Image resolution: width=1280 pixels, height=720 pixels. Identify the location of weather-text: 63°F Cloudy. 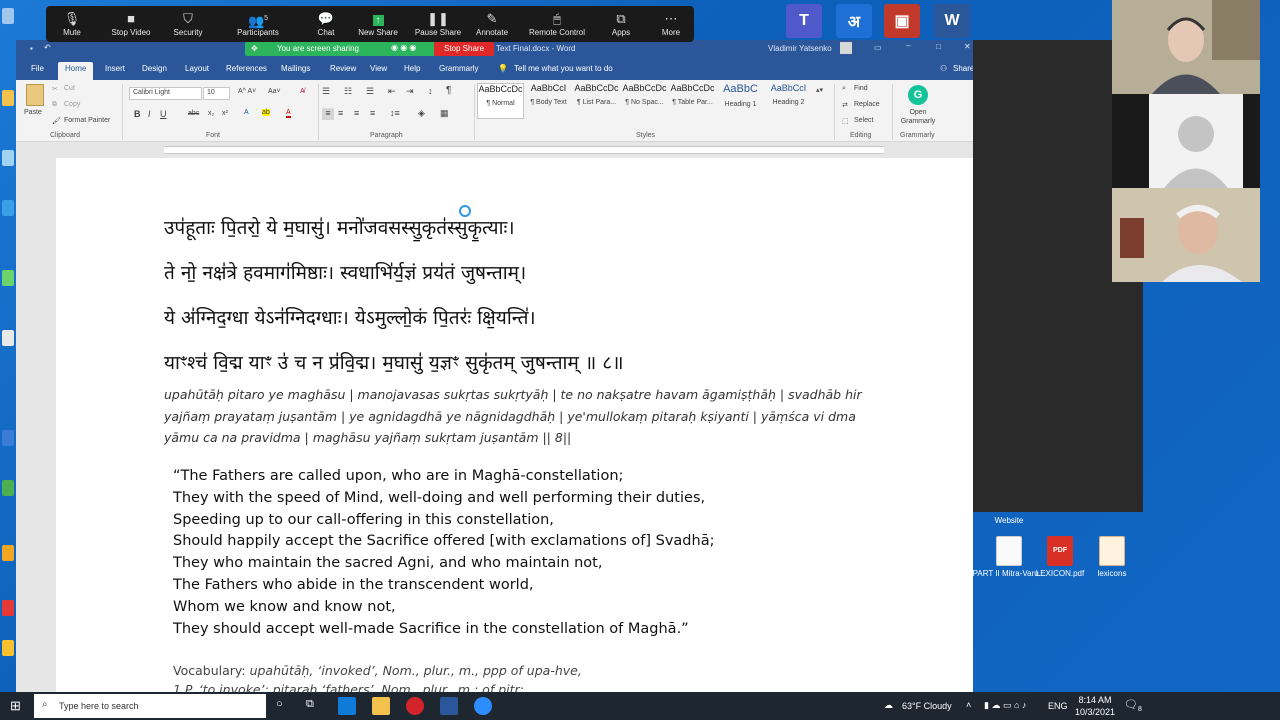
(927, 706).